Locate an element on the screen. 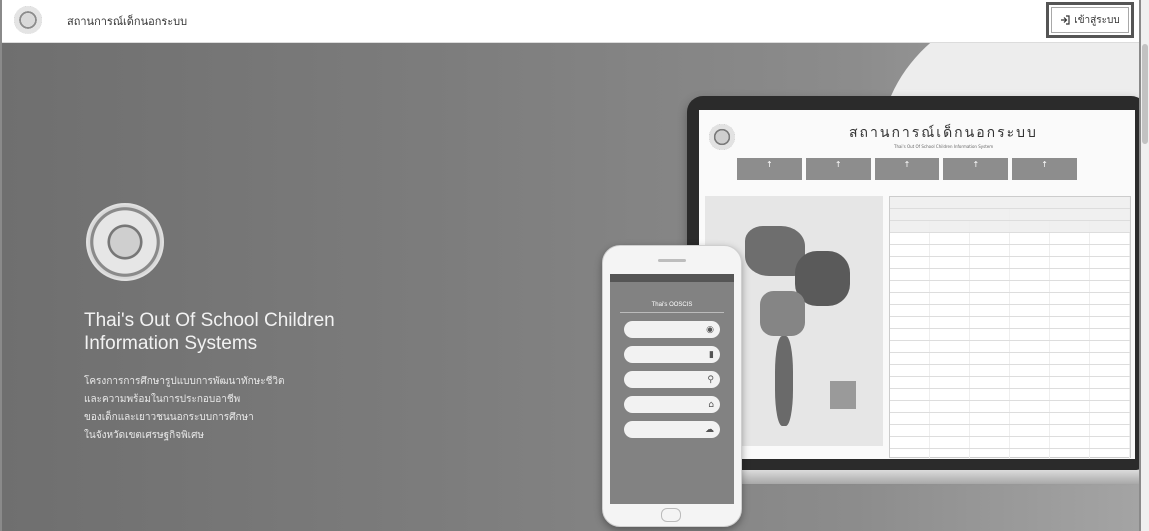 This screenshot has height=531, width=1149. book-icon: ▮ is located at coordinates (711, 354).